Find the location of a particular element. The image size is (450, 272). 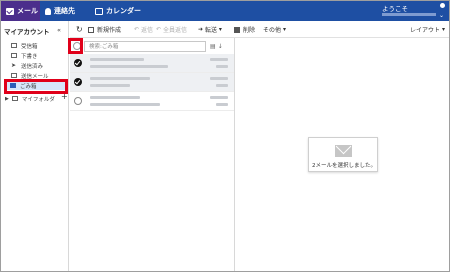

more-actions-button: その他 ▾ is located at coordinates (274, 29).